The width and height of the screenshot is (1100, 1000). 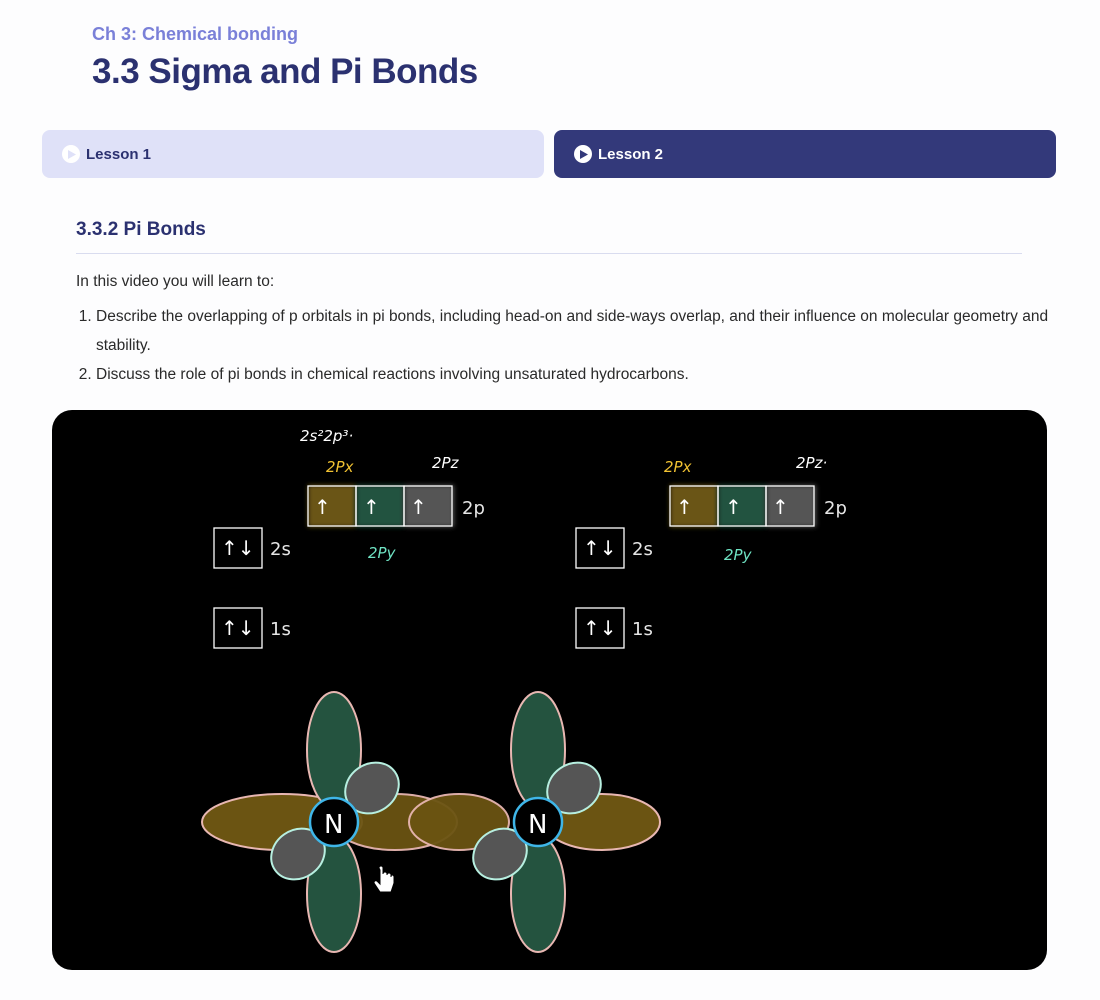 What do you see at coordinates (738, 555) in the screenshot?
I see `note-2py-right: 2Py` at bounding box center [738, 555].